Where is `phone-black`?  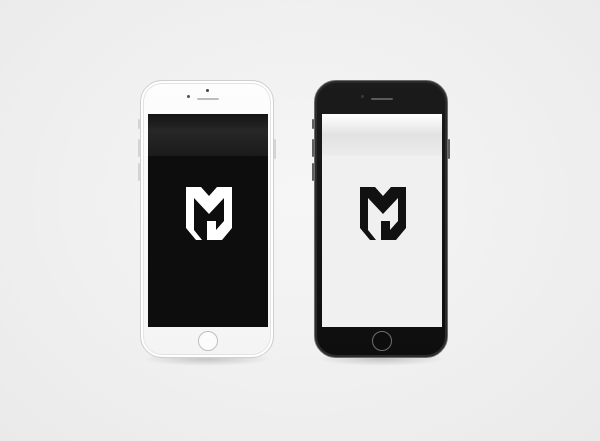 phone-black is located at coordinates (381, 219).